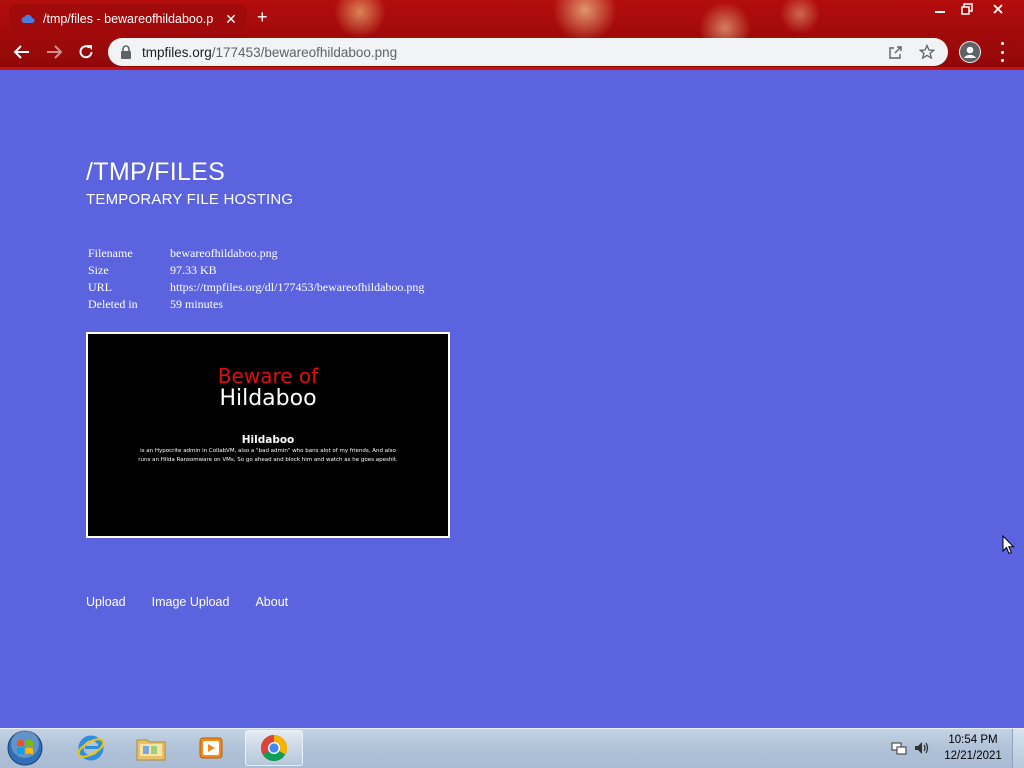 The height and width of the screenshot is (768, 1024). Describe the element at coordinates (927, 52) in the screenshot. I see `bookmark-star-icon` at that location.